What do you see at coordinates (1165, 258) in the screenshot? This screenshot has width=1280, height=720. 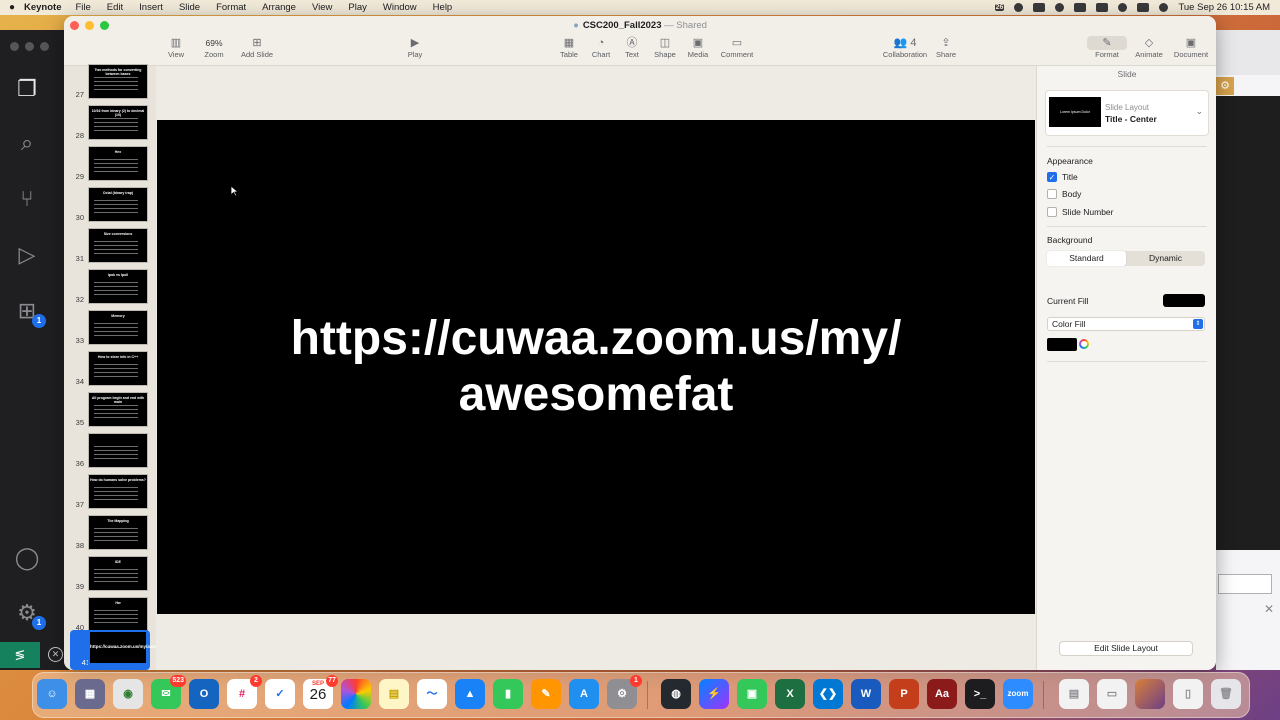 I see `dynamic-segment: Dynamic` at bounding box center [1165, 258].